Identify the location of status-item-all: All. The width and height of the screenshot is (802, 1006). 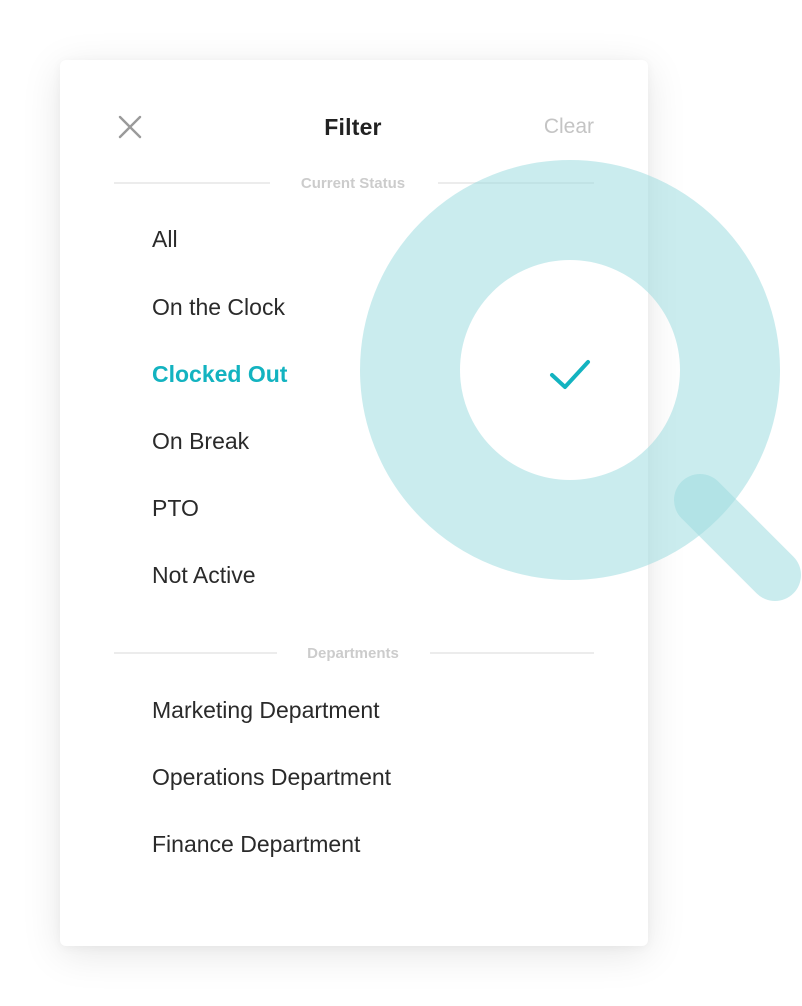
(165, 239).